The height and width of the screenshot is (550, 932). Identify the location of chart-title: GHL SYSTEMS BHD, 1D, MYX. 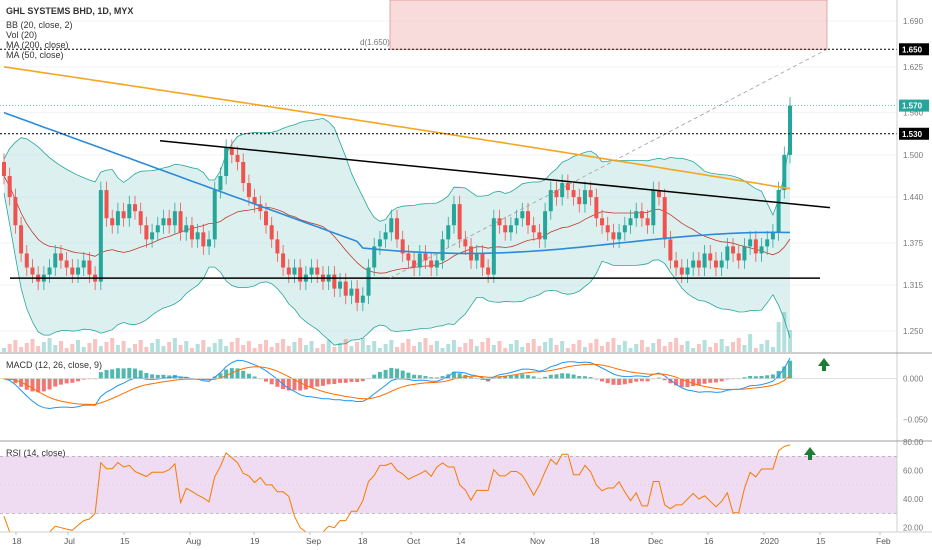
(69, 11).